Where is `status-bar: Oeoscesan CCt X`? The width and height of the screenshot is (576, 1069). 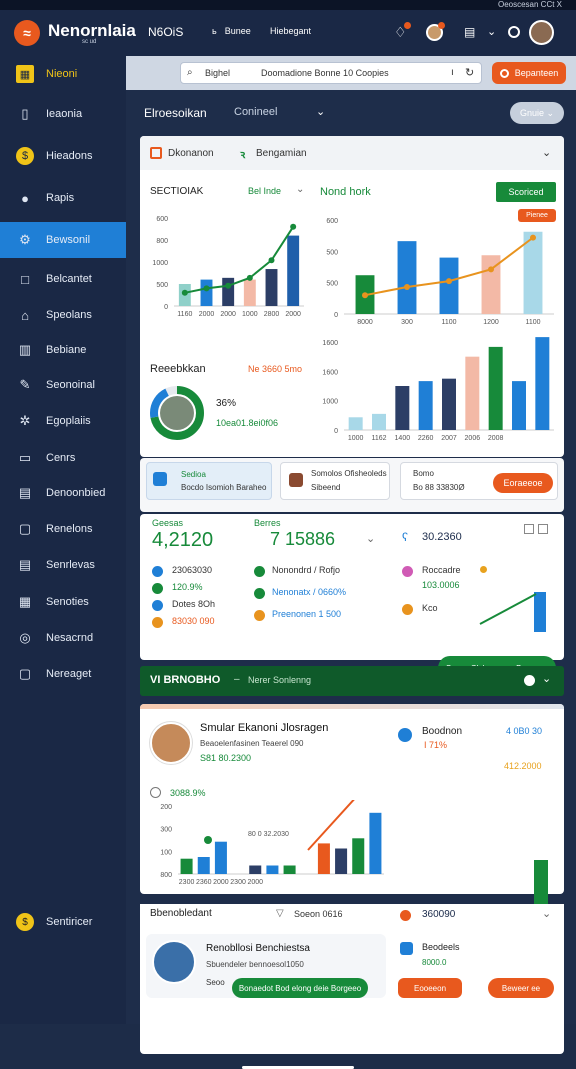
status-bar: Oeoscesan CCt X is located at coordinates (288, 5).